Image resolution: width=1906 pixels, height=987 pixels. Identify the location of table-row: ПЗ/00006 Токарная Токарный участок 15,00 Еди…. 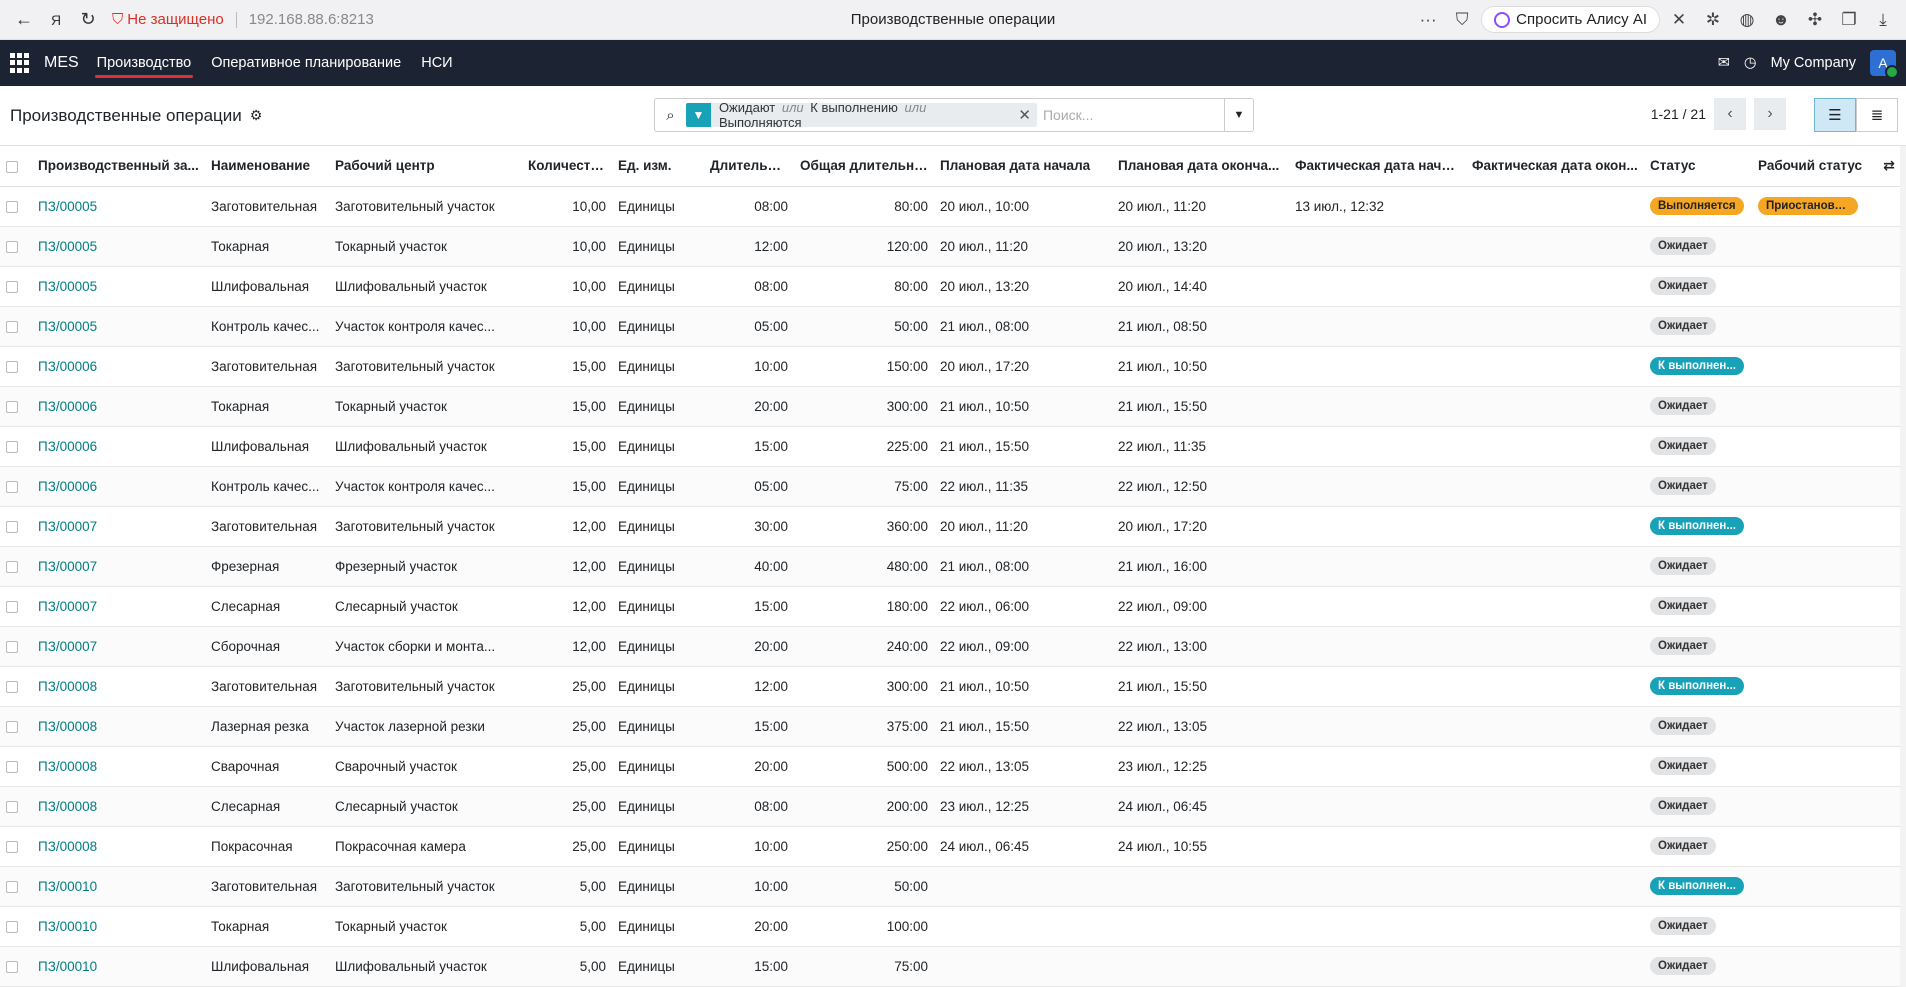
(953, 406).